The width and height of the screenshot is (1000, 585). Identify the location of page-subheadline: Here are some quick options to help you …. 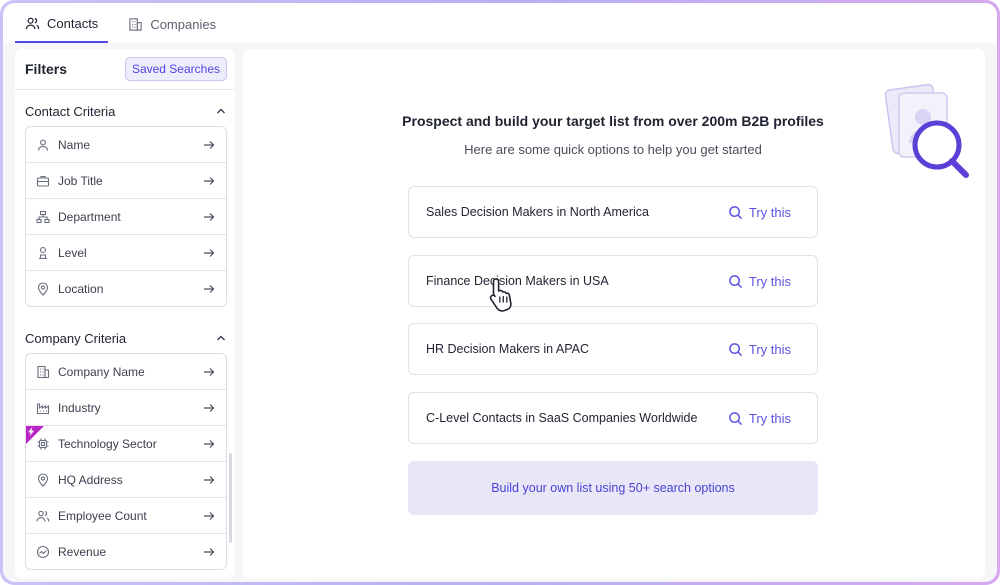
(613, 149).